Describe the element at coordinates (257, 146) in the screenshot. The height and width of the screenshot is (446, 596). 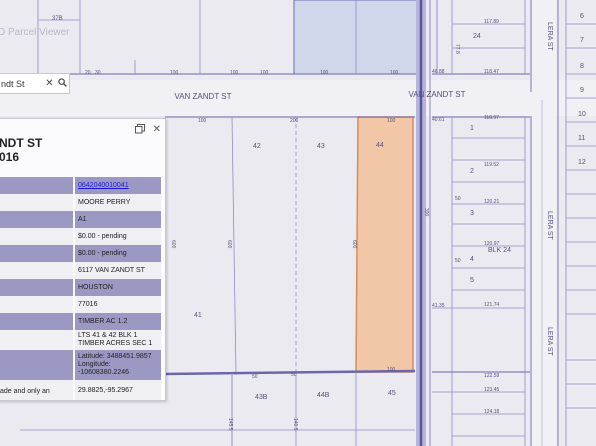
I see `lot-42: 42` at that location.